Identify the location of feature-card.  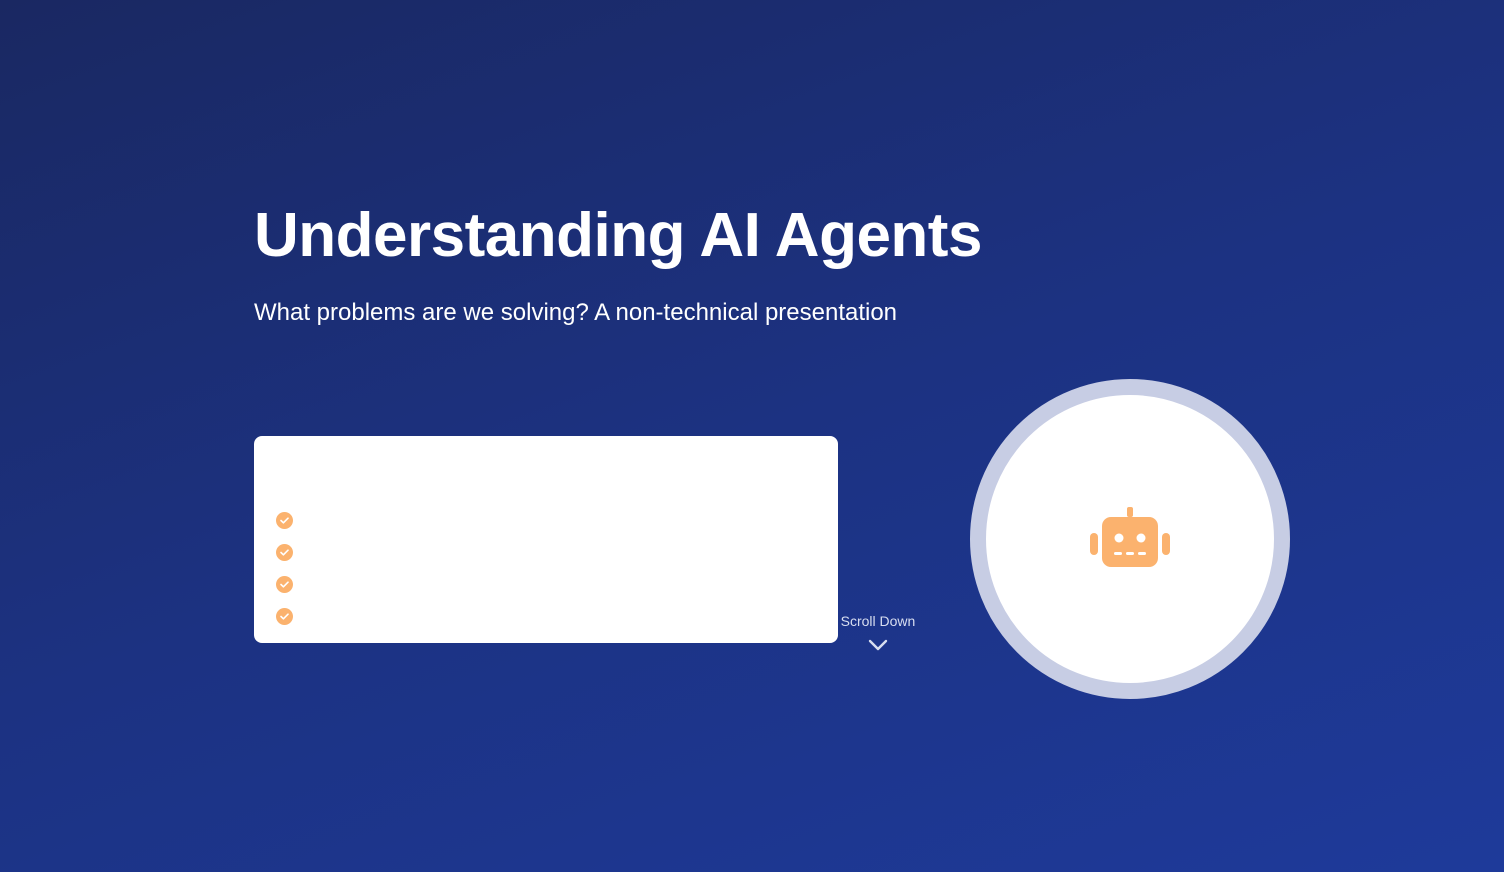
(546, 539).